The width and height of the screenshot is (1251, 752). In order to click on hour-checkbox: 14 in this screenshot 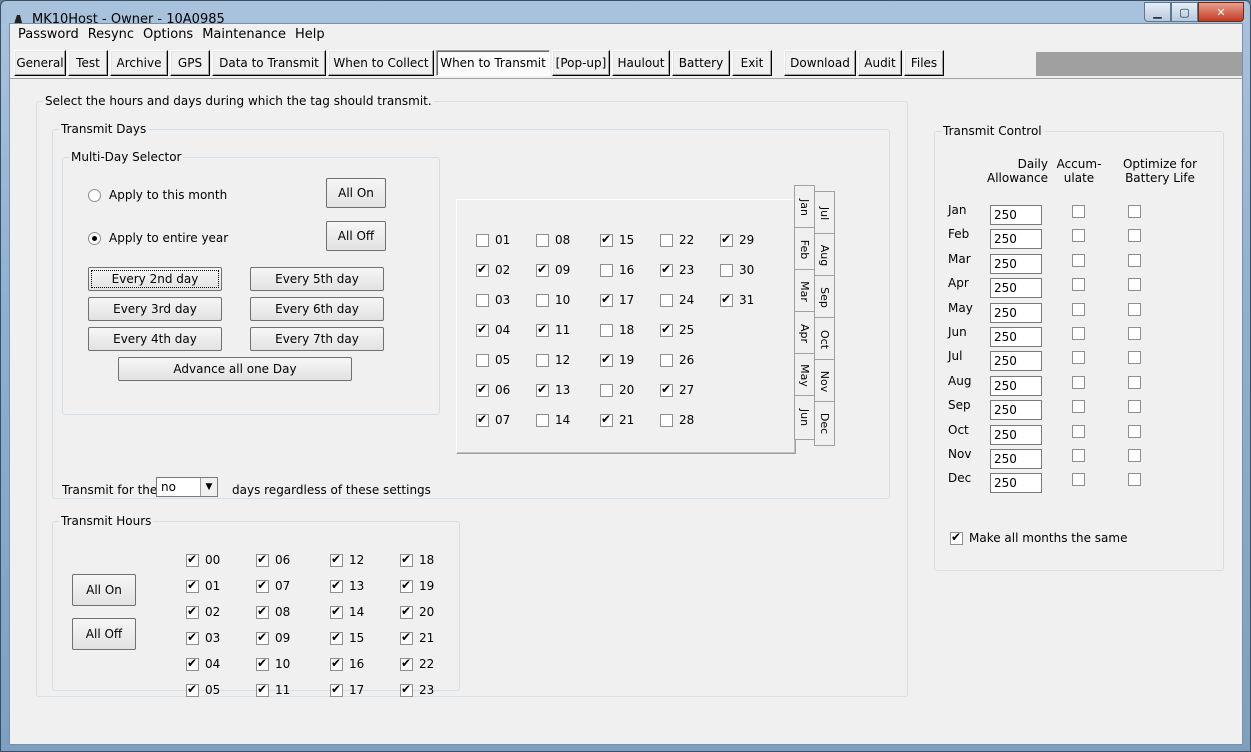, I will do `click(347, 611)`.